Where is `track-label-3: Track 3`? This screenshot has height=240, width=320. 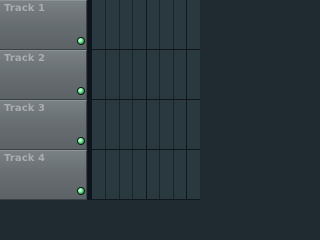
track-label-3: Track 3 is located at coordinates (25, 108).